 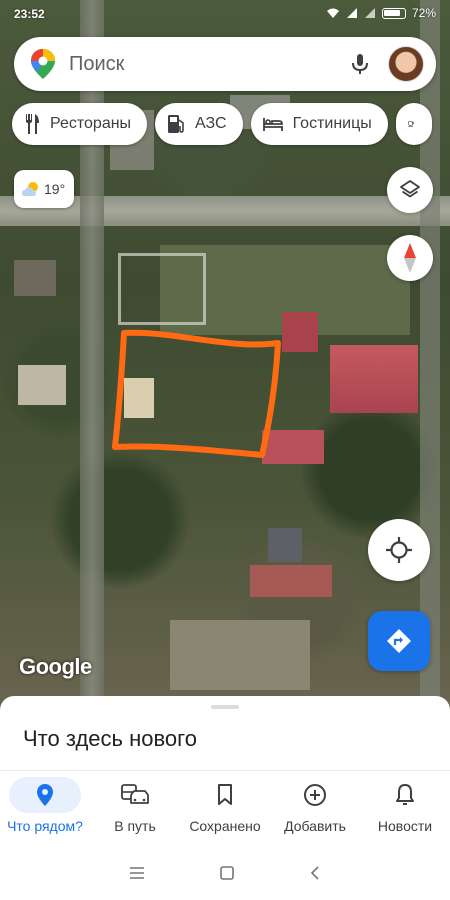 I want to click on sheet-title: Что здесь нового, so click(x=110, y=738).